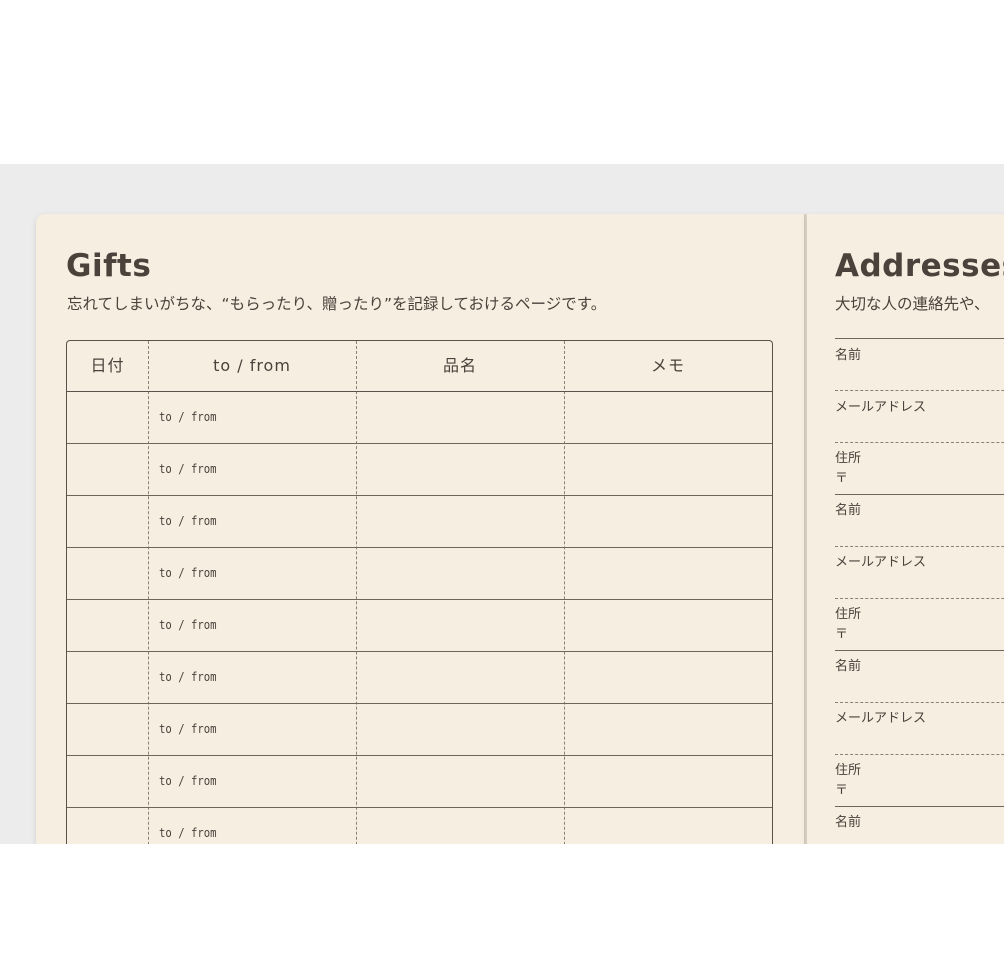  Describe the element at coordinates (107, 365) in the screenshot. I see `header-date: 日付` at that location.